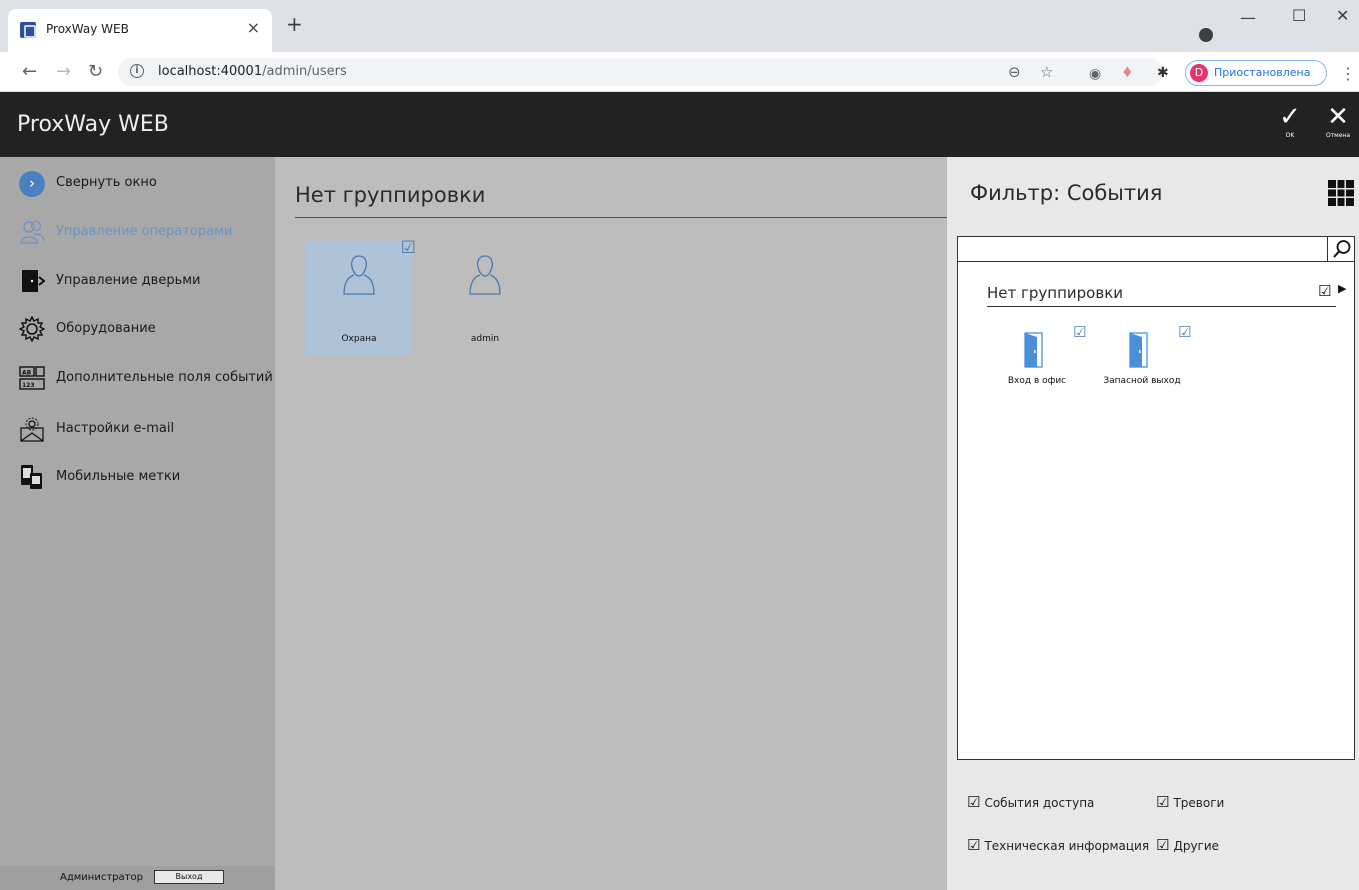 Image resolution: width=1359 pixels, height=890 pixels. I want to click on grid-view-icon, so click(1341, 193).